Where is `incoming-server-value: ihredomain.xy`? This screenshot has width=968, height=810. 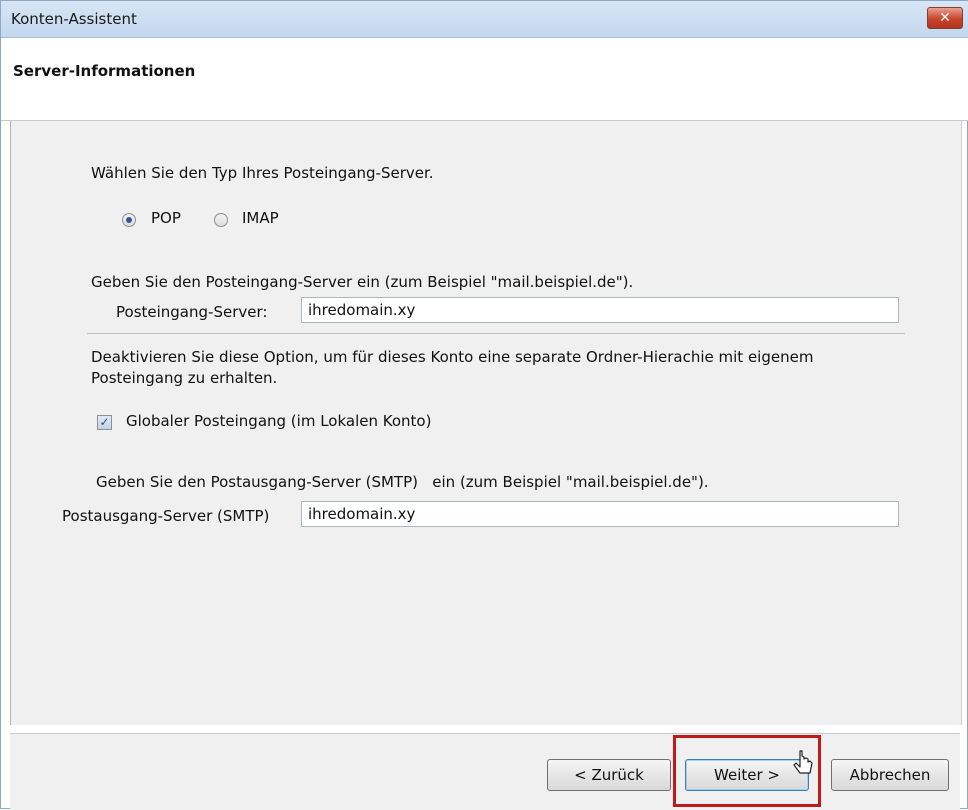 incoming-server-value: ihredomain.xy is located at coordinates (362, 310).